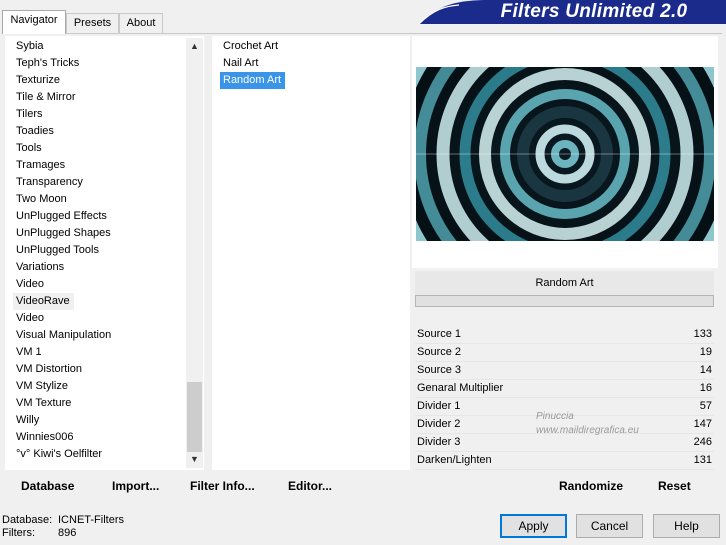 This screenshot has height=545, width=726. What do you see at coordinates (194, 253) in the screenshot?
I see `category-scrollbar: ▲ ▼` at bounding box center [194, 253].